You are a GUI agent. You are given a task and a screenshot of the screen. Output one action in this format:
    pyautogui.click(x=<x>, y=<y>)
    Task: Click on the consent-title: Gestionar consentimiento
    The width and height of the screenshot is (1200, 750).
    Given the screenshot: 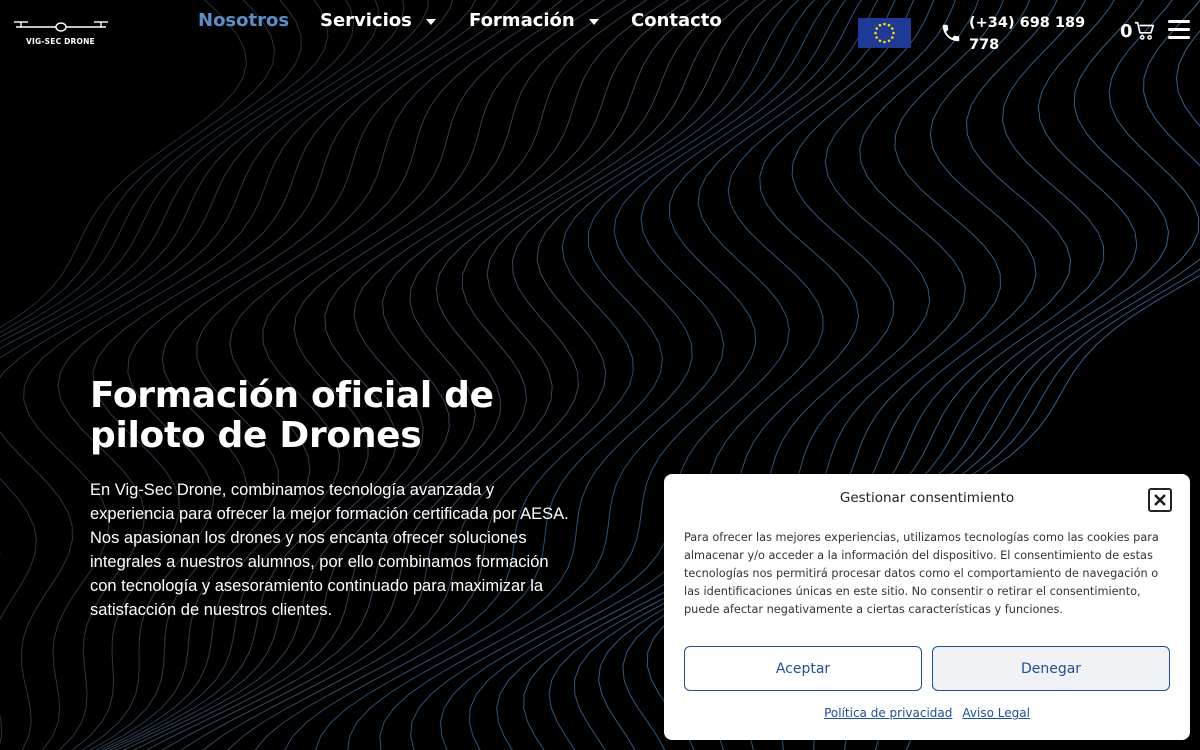 What is the action you would take?
    pyautogui.click(x=927, y=498)
    